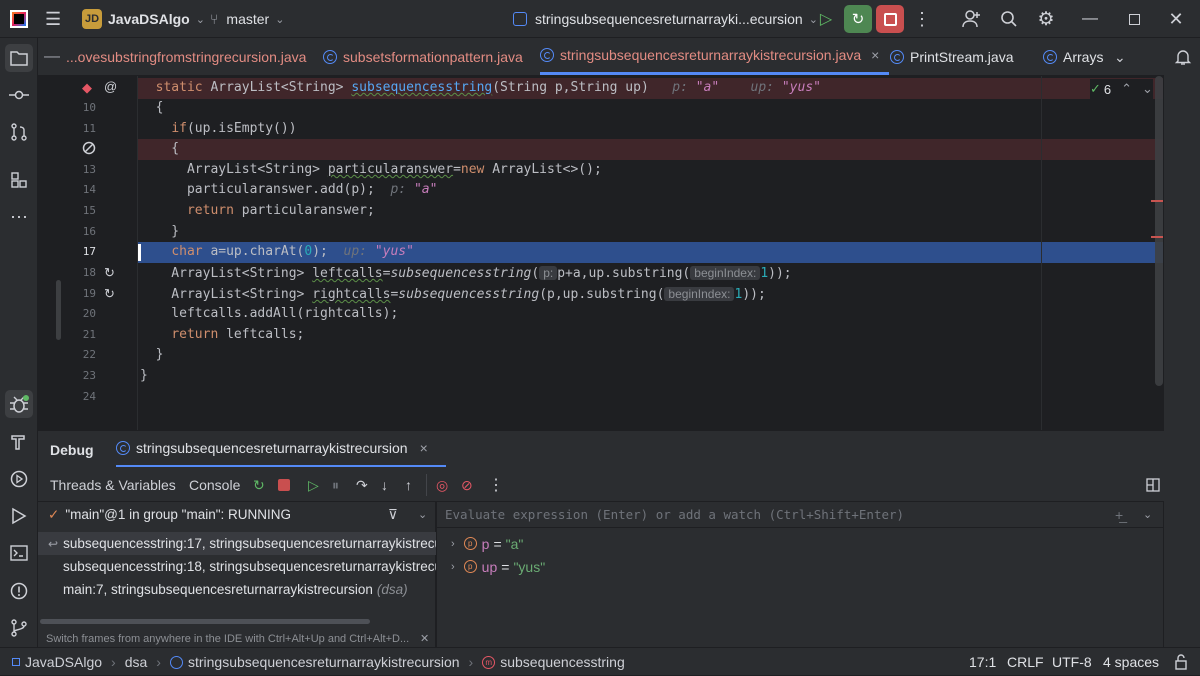  What do you see at coordinates (1176, 19) in the screenshot?
I see `close-window-button: ✕` at bounding box center [1176, 19].